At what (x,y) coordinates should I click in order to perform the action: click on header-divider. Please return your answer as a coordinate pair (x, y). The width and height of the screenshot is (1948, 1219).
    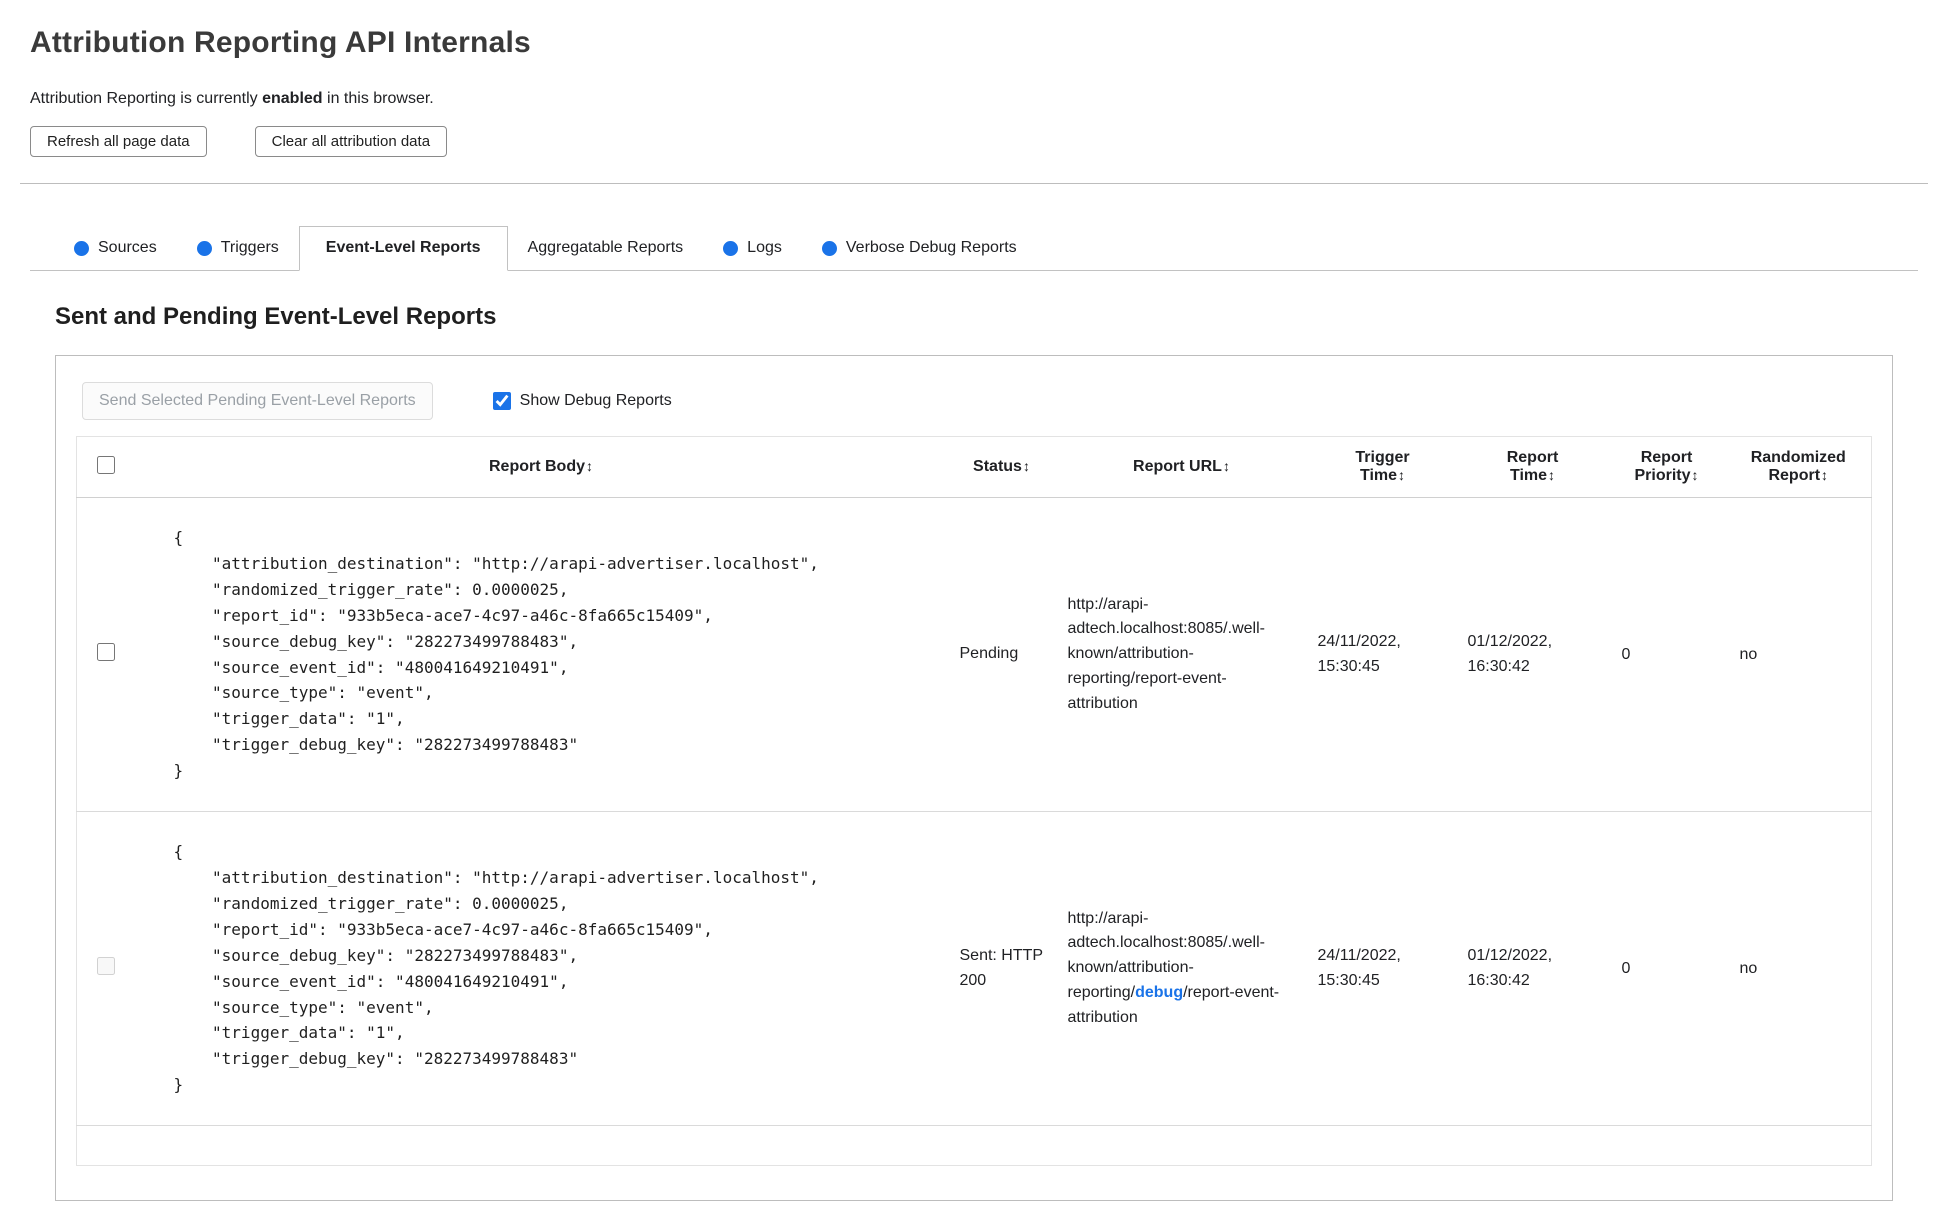
    Looking at the image, I should click on (974, 183).